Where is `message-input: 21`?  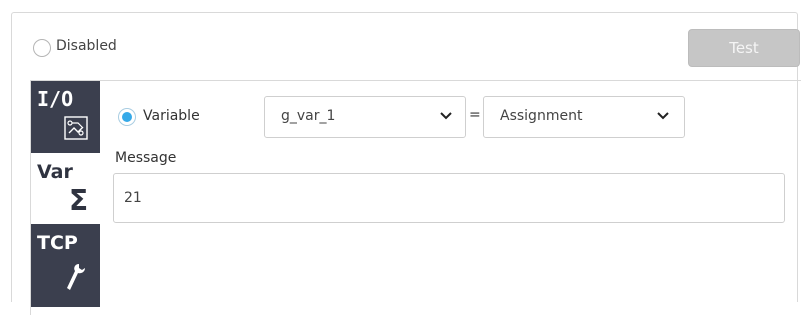 message-input: 21 is located at coordinates (449, 198).